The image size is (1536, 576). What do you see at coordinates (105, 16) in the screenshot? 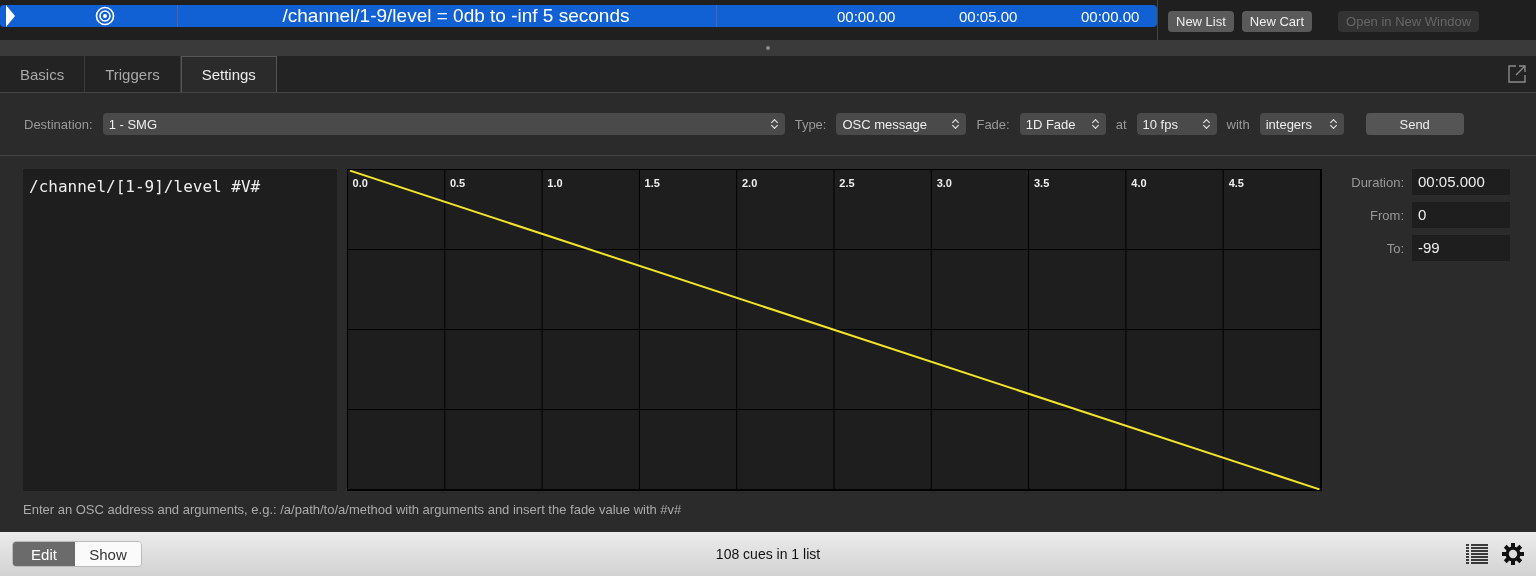
I see `target-icon` at bounding box center [105, 16].